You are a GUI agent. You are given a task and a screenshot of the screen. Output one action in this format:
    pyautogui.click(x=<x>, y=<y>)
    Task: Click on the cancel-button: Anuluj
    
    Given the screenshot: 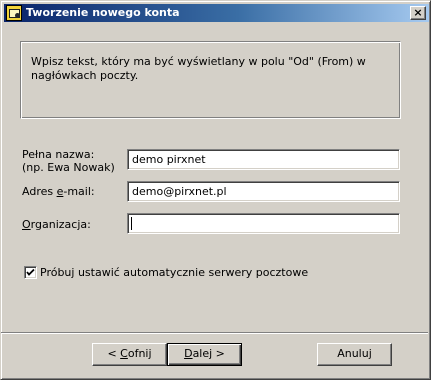 What is the action you would take?
    pyautogui.click(x=354, y=354)
    